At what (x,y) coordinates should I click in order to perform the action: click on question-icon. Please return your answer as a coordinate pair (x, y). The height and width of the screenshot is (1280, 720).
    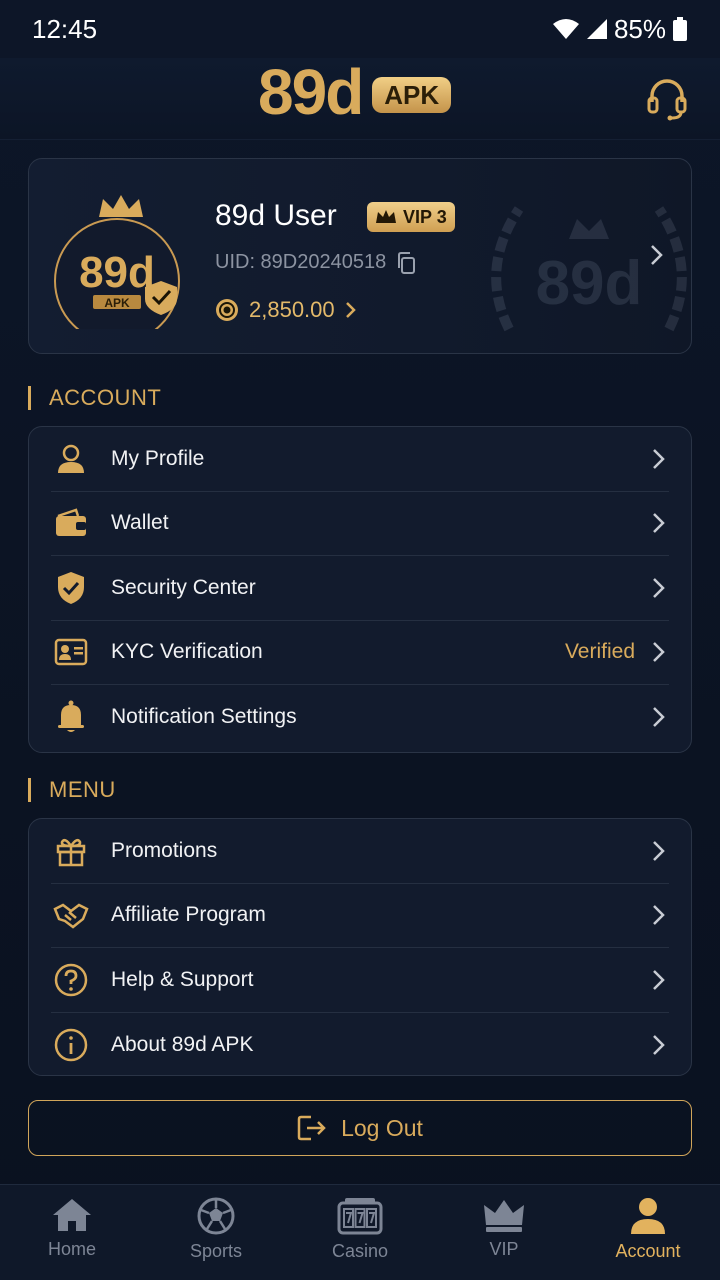
    Looking at the image, I should click on (71, 980).